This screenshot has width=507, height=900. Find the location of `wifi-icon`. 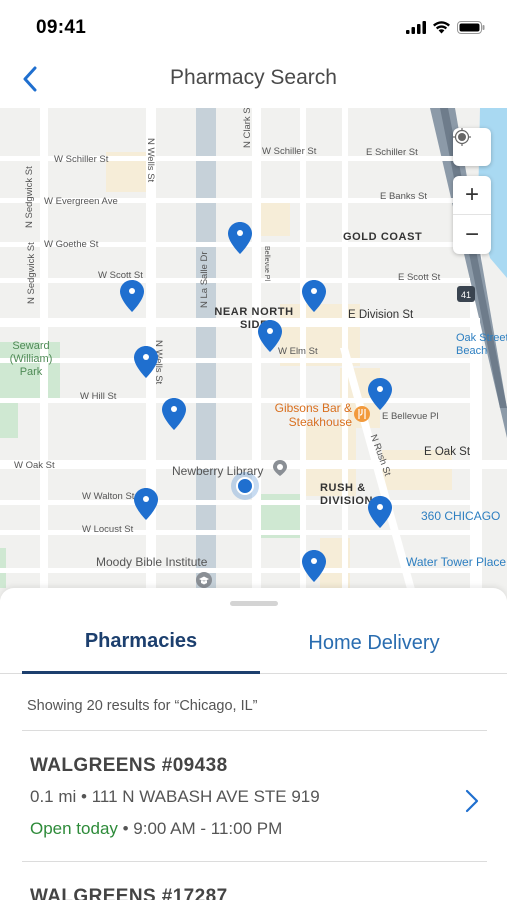

wifi-icon is located at coordinates (441, 27).